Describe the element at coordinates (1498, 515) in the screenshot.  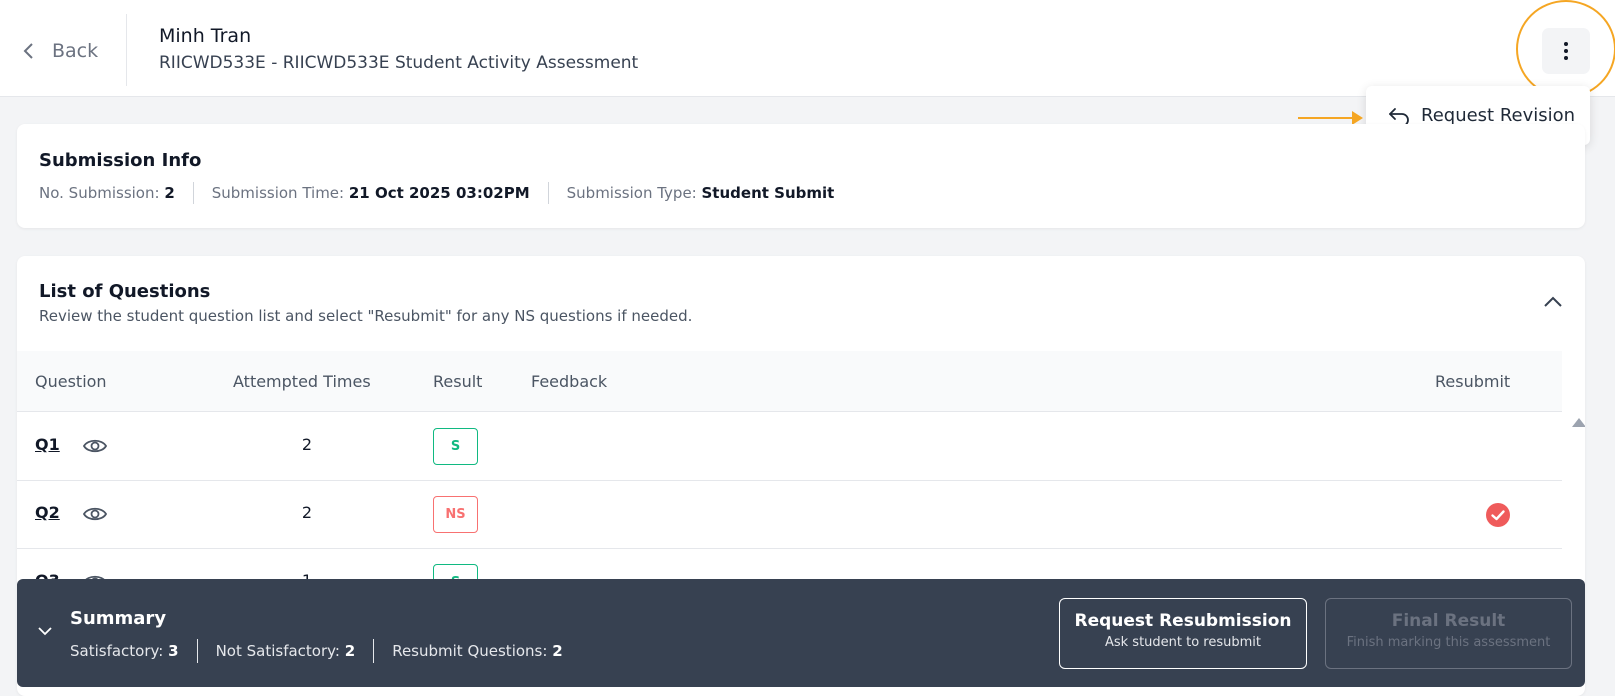
I see `check-circle-icon` at that location.